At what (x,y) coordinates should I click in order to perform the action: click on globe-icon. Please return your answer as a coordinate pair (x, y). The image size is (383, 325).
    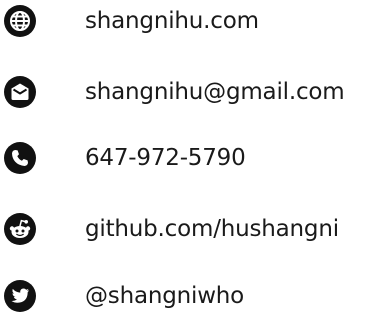
    Looking at the image, I should click on (20, 21).